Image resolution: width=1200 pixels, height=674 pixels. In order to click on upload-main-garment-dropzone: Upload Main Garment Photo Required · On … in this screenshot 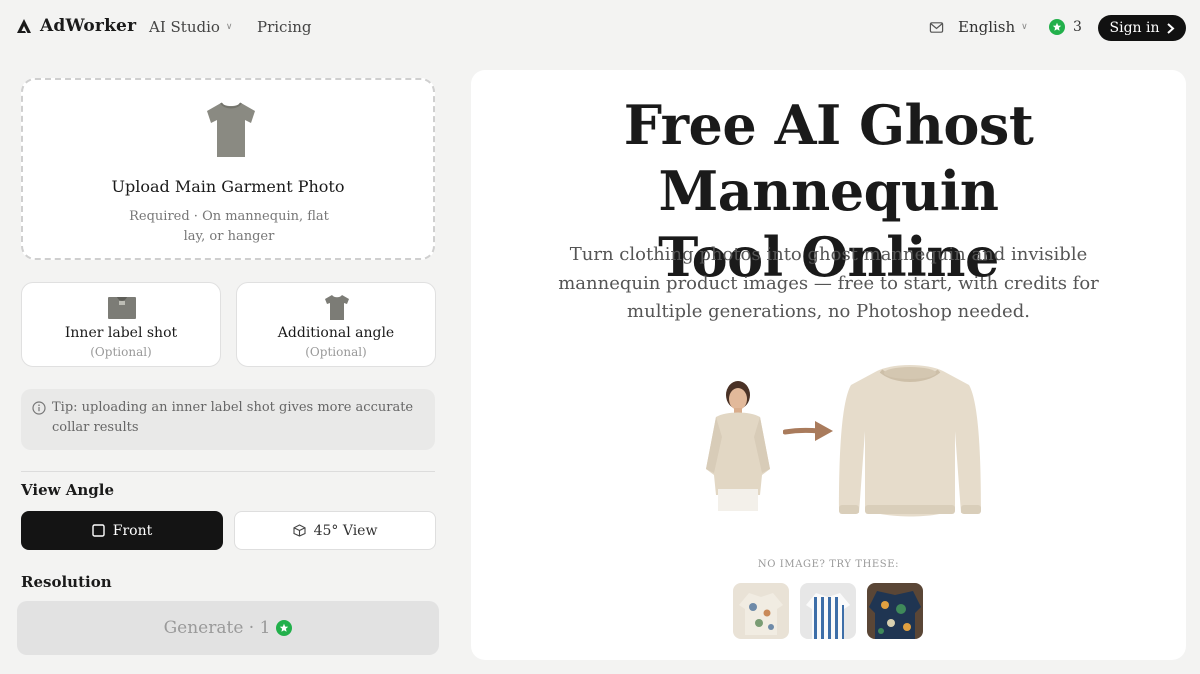, I will do `click(228, 169)`.